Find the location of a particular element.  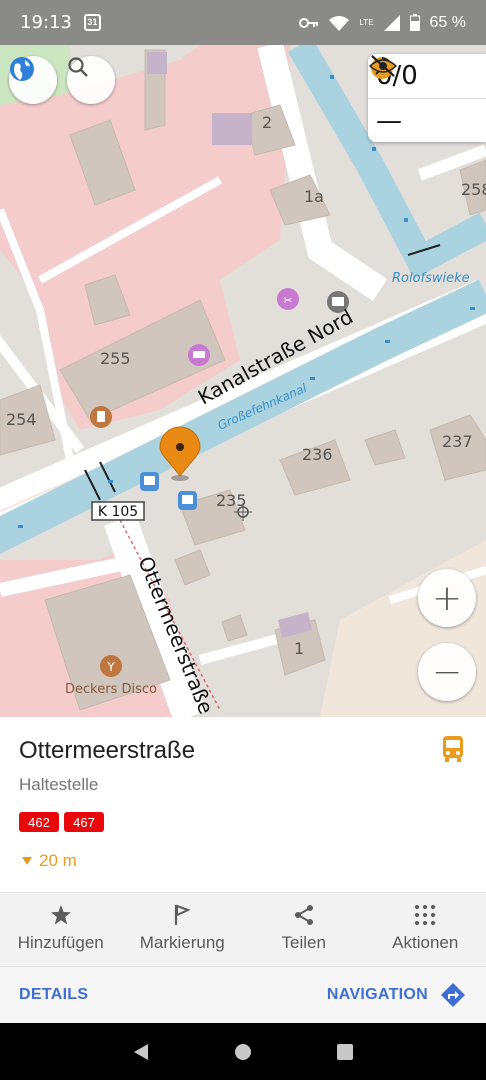

share-button: Teilen is located at coordinates (304, 929).